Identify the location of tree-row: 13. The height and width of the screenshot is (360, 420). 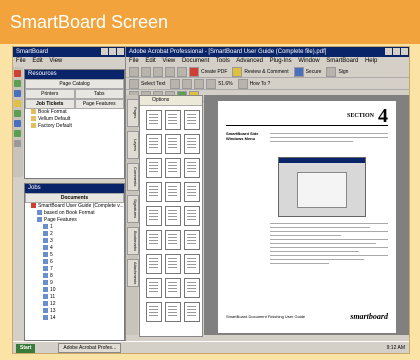
(74, 311).